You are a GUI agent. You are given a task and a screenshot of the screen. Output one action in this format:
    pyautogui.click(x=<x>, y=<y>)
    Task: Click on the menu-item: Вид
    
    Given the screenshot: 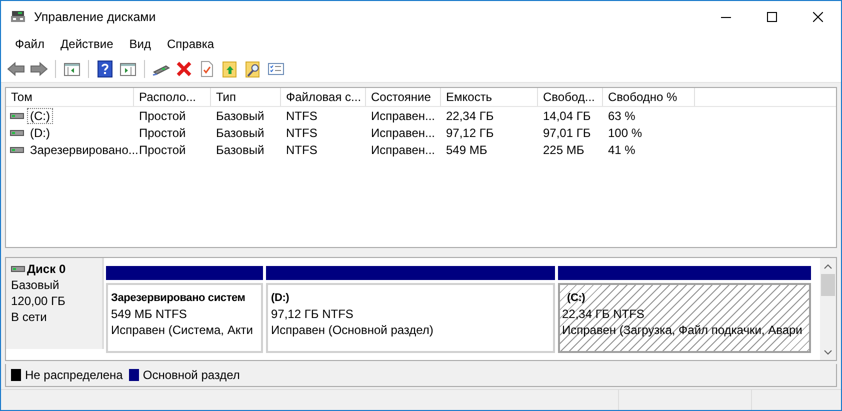 What is the action you would take?
    pyautogui.click(x=140, y=44)
    